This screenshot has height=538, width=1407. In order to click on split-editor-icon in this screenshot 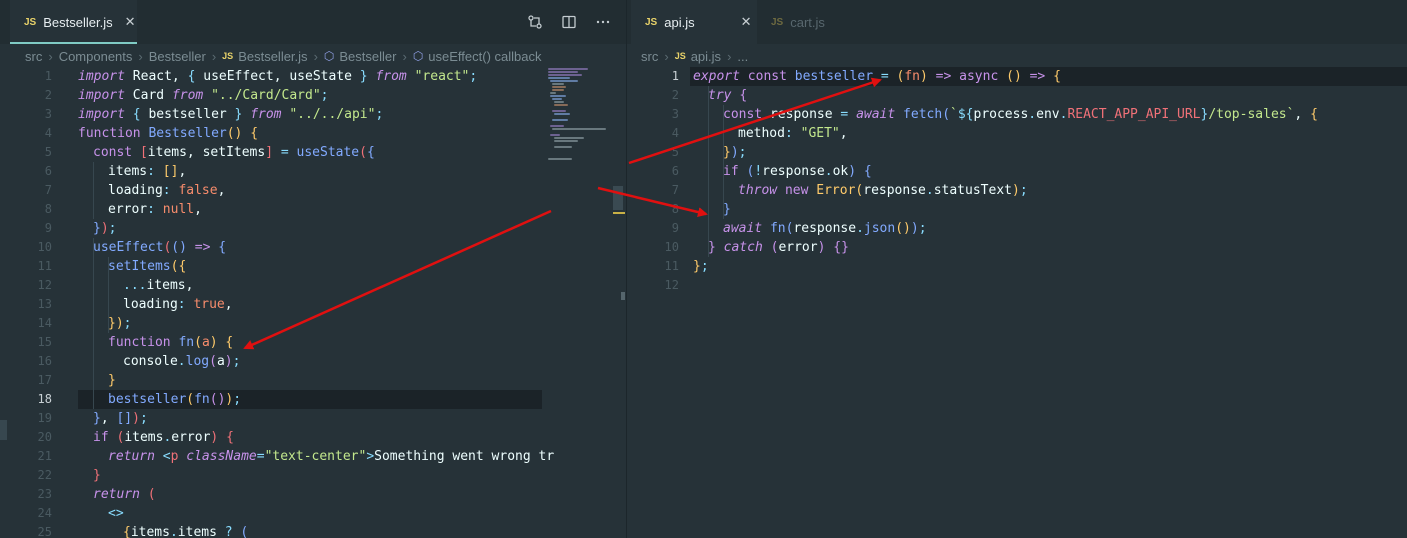, I will do `click(569, 22)`.